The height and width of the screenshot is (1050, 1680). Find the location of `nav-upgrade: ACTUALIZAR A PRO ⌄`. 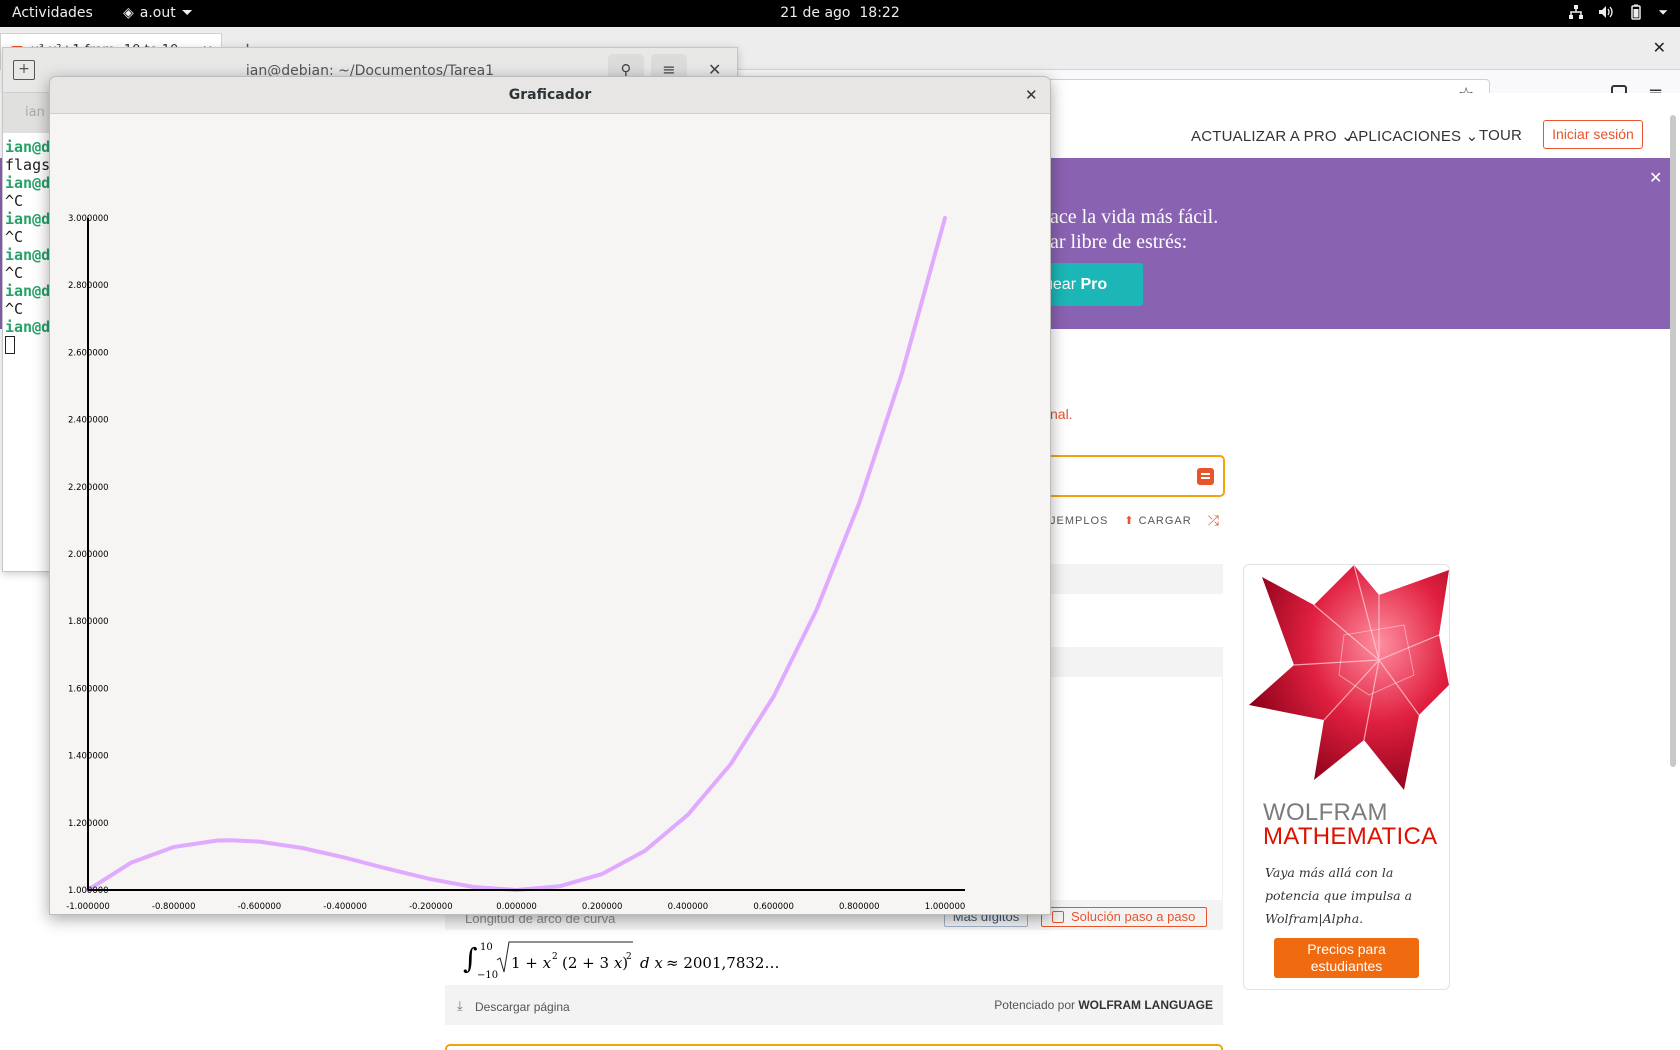

nav-upgrade: ACTUALIZAR A PRO ⌄ is located at coordinates (1272, 136).